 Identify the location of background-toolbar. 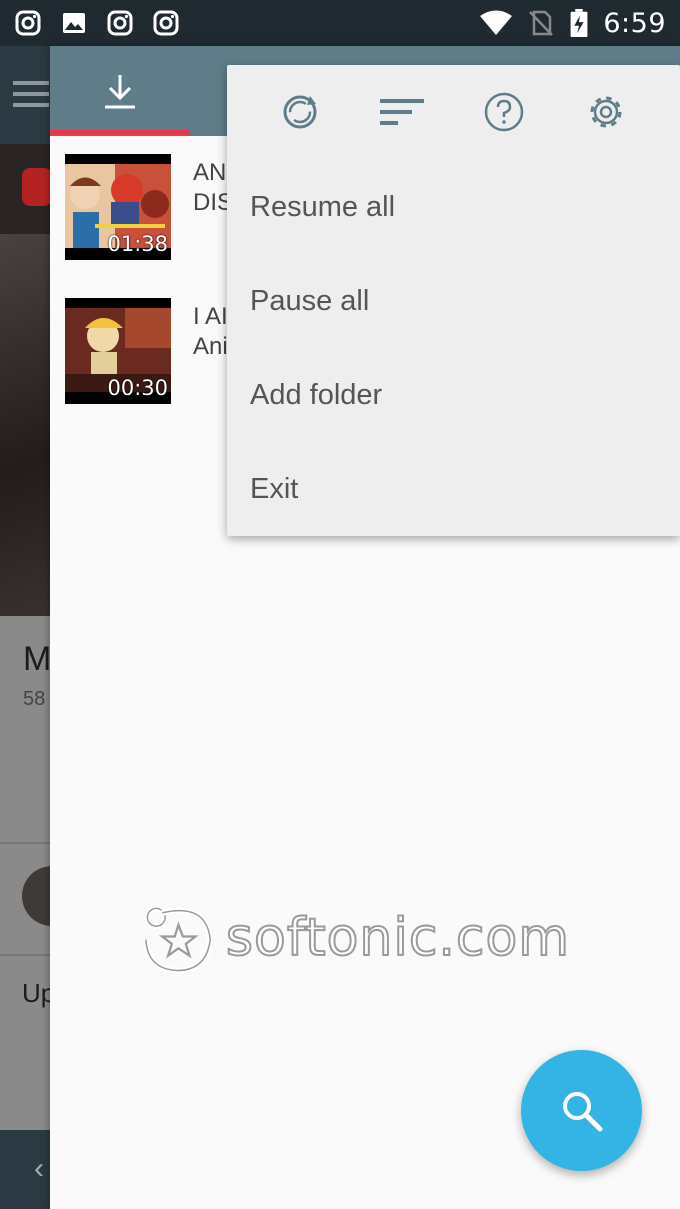
(25, 95).